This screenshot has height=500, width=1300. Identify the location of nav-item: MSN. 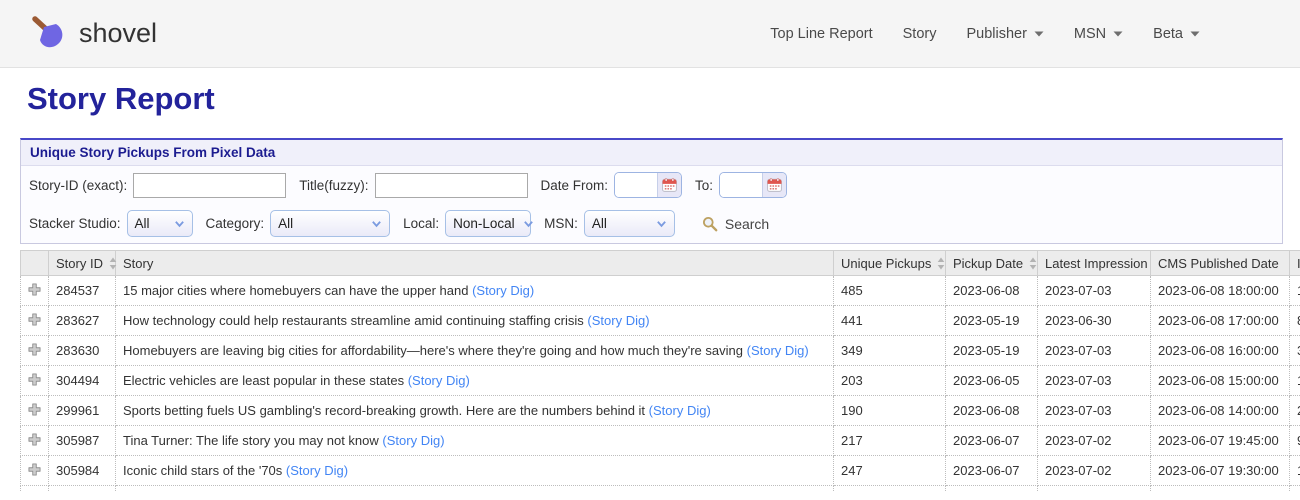
(1098, 34).